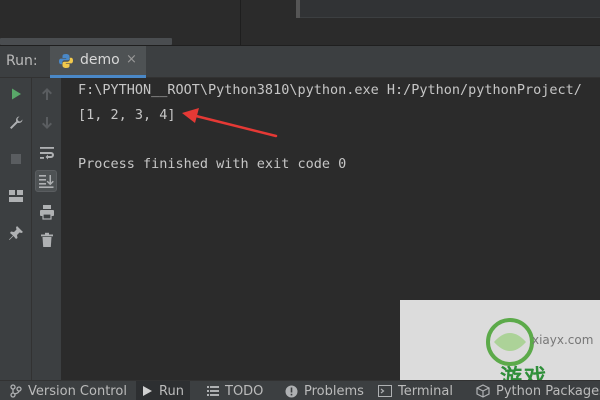  I want to click on version-control-label: Version Control, so click(77, 391).